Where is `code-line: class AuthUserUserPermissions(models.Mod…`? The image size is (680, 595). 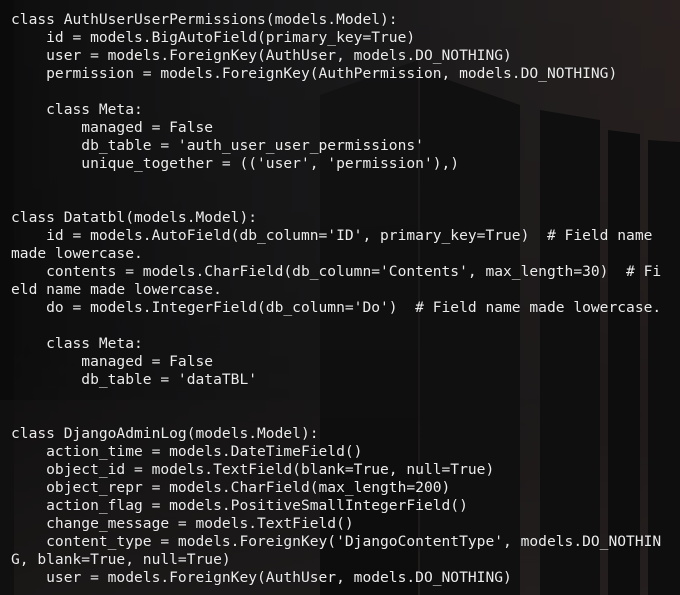 code-line: class AuthUserUserPermissions(models.Mod… is located at coordinates (204, 19).